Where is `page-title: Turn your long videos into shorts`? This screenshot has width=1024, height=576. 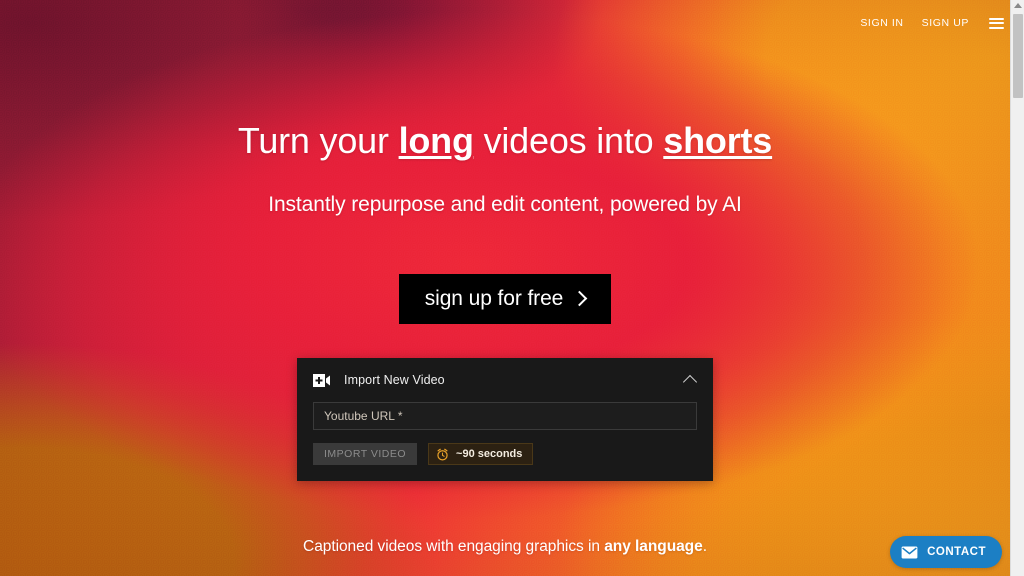
page-title: Turn your long videos into shorts is located at coordinates (505, 140).